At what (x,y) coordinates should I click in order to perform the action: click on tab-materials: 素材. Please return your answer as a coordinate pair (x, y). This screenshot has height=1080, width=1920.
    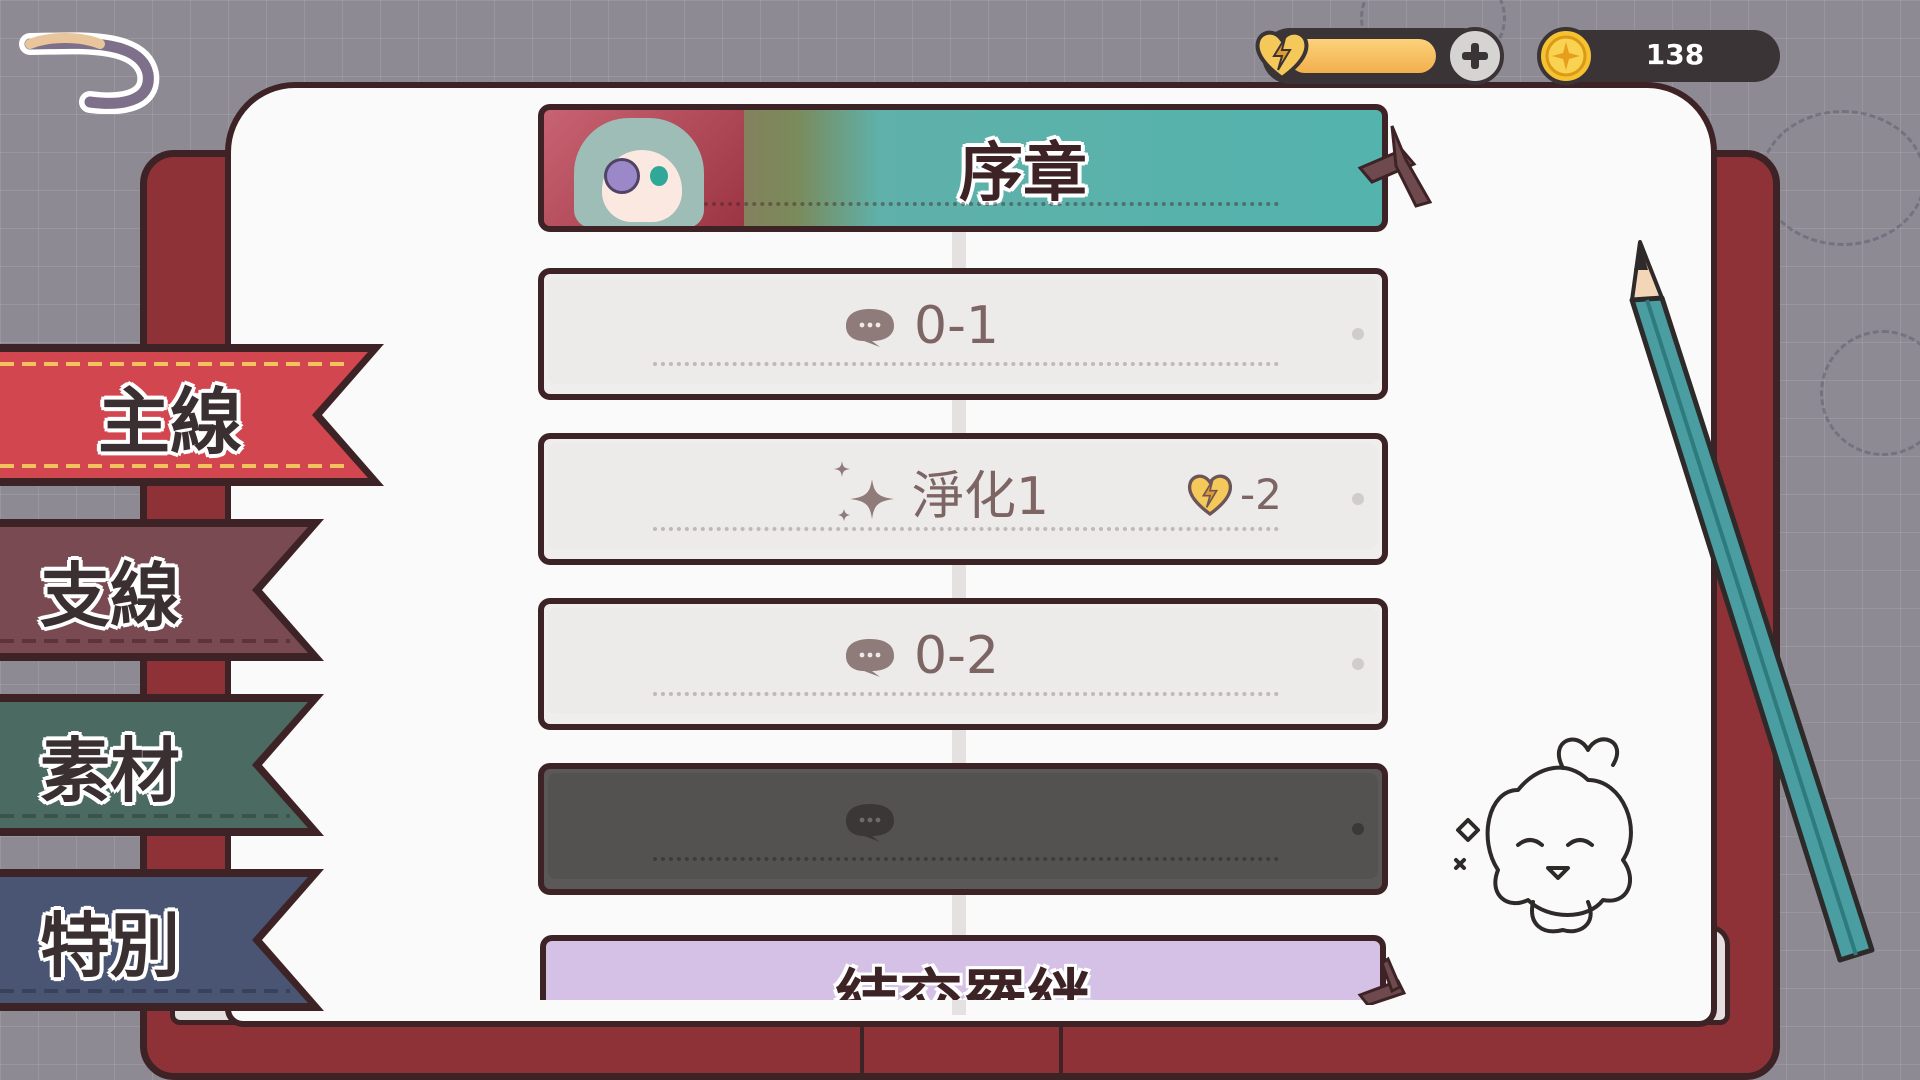
    Looking at the image, I should click on (165, 765).